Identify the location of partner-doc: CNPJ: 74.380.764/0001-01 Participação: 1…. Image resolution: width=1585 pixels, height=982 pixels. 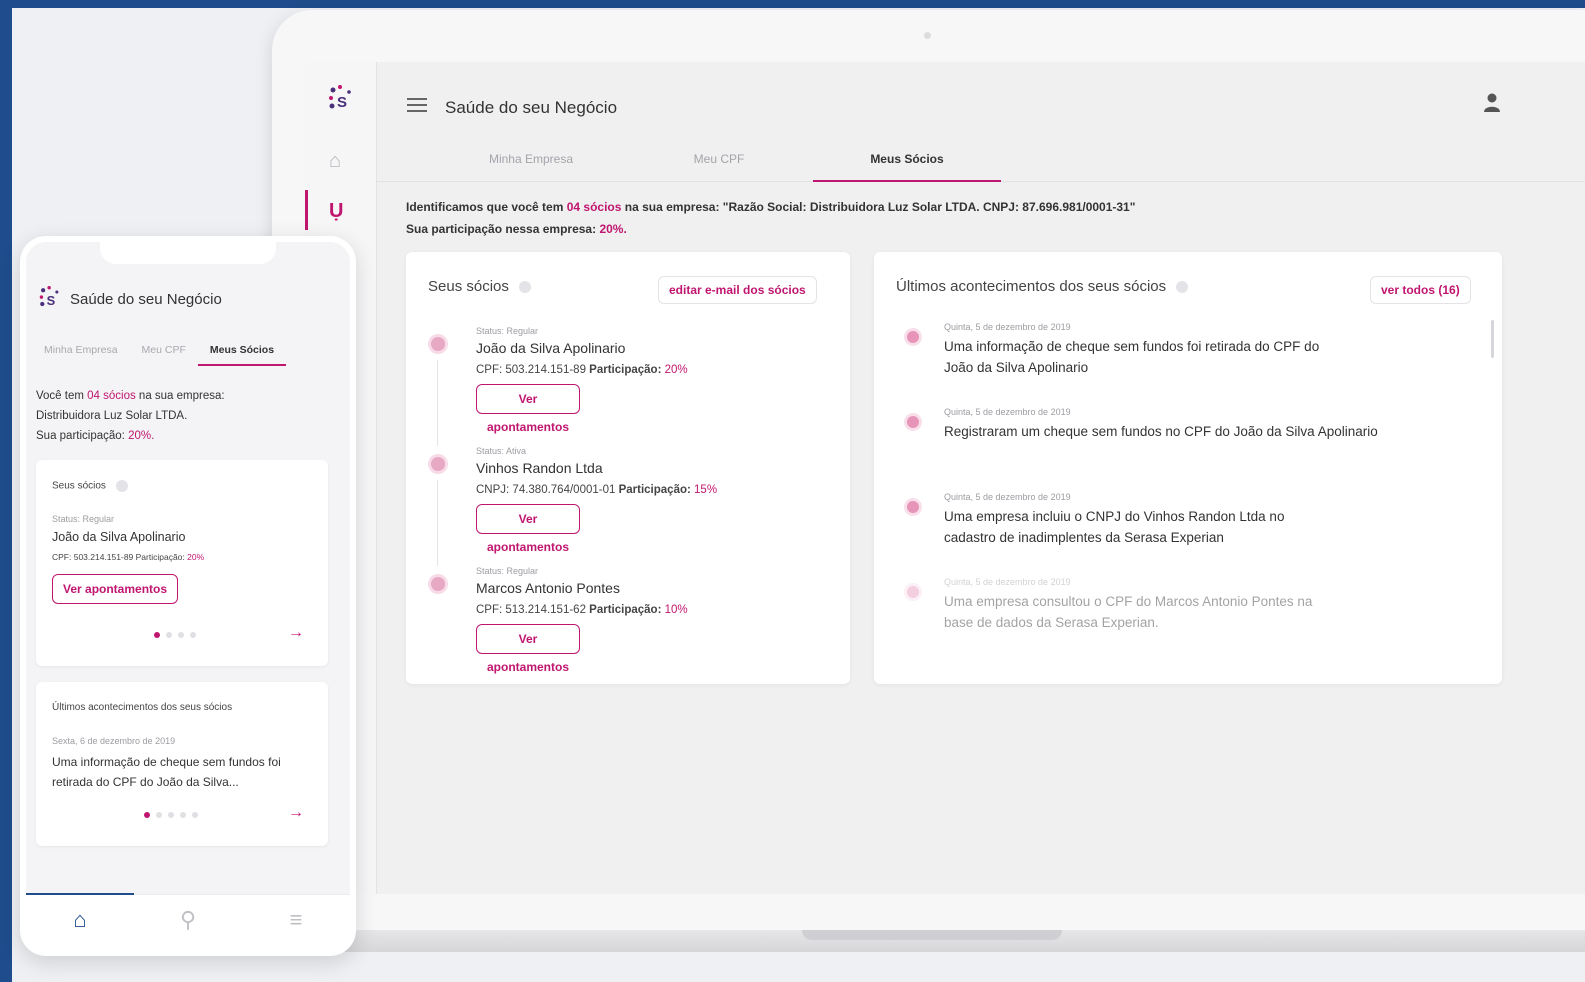
(597, 490).